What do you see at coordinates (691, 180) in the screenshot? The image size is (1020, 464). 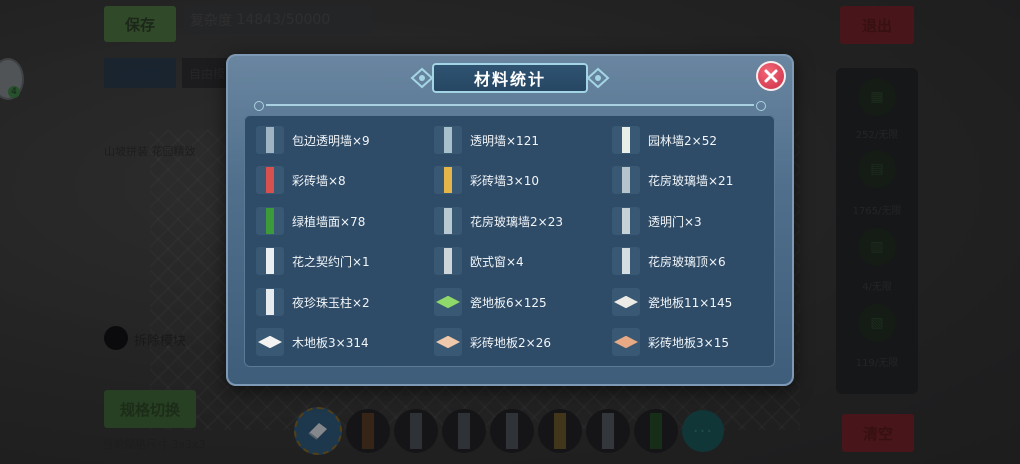 I see `material-name: 花房玻璃墙×21` at bounding box center [691, 180].